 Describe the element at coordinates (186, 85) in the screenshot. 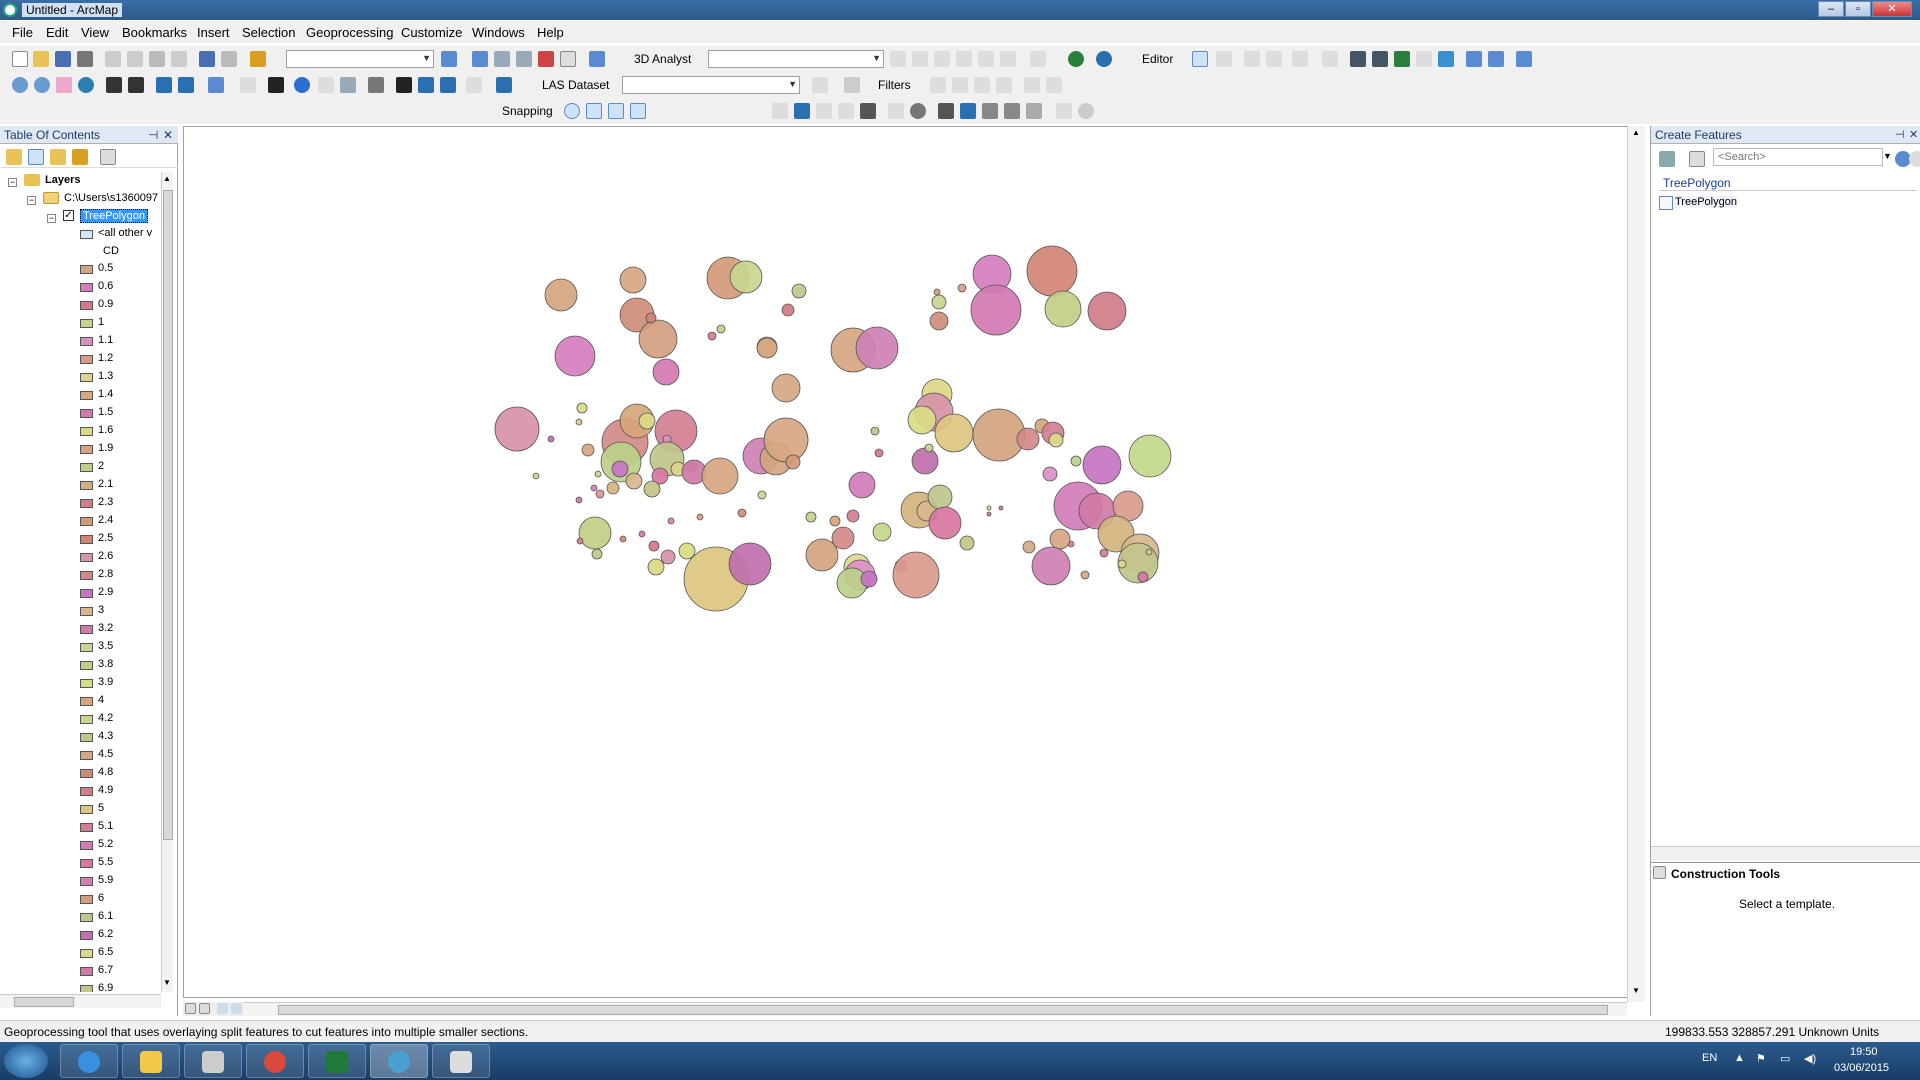

I see `go-forward-icon` at that location.